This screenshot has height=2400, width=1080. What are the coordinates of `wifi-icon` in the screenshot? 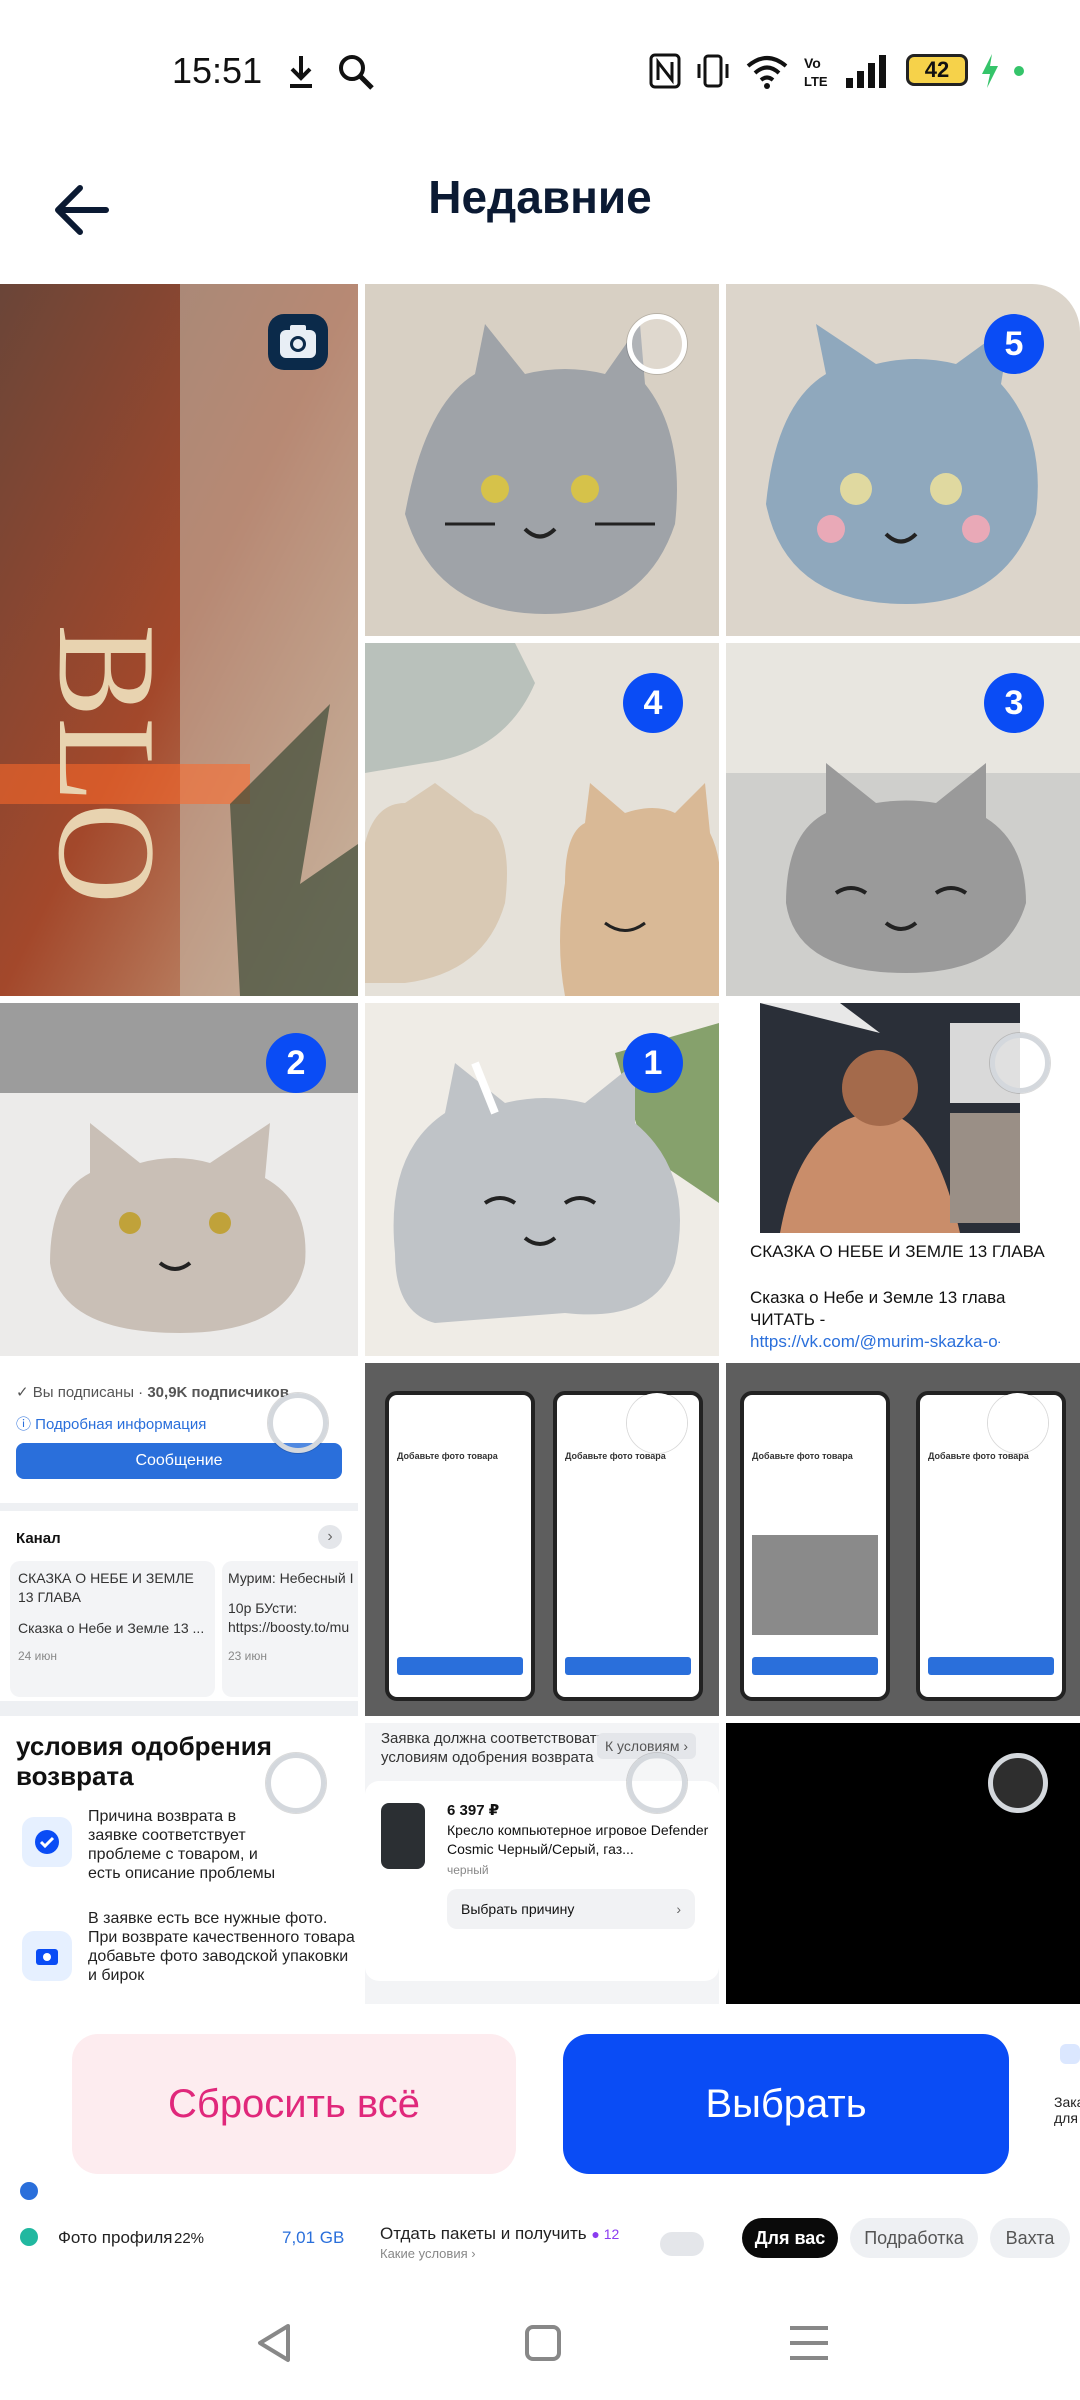 It's located at (767, 72).